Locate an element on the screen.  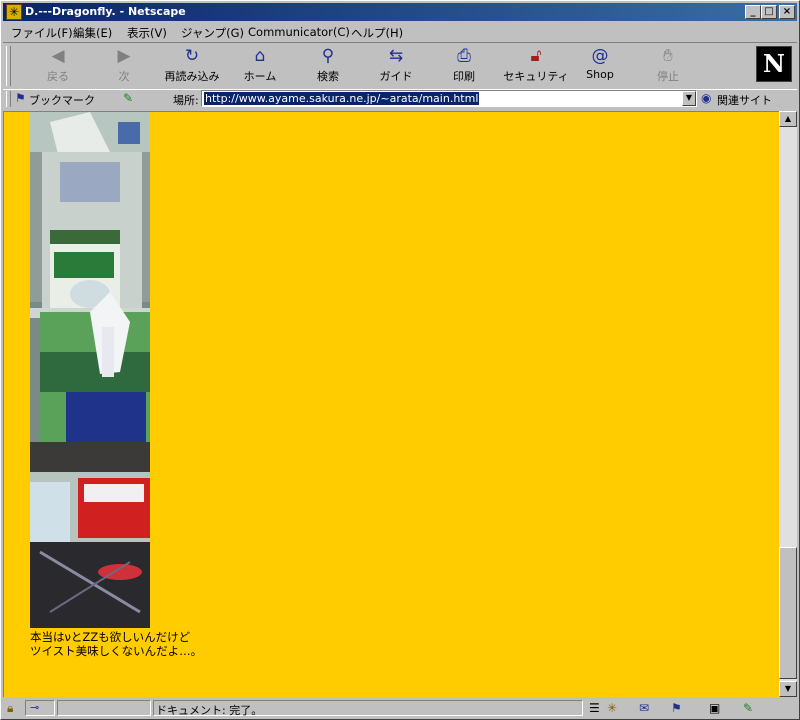
related-sites-icon: ◉ is located at coordinates (706, 98).